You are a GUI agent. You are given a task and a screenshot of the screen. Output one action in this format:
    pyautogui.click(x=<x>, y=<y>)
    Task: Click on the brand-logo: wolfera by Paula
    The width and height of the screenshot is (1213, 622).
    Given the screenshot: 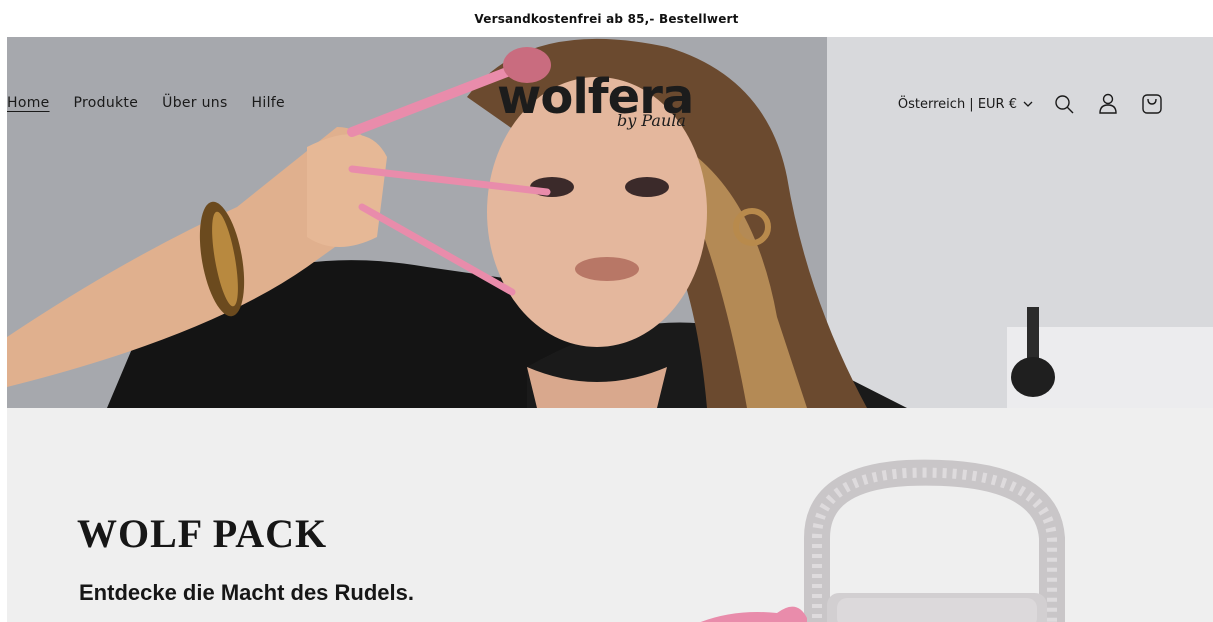 What is the action you would take?
    pyautogui.click(x=597, y=102)
    